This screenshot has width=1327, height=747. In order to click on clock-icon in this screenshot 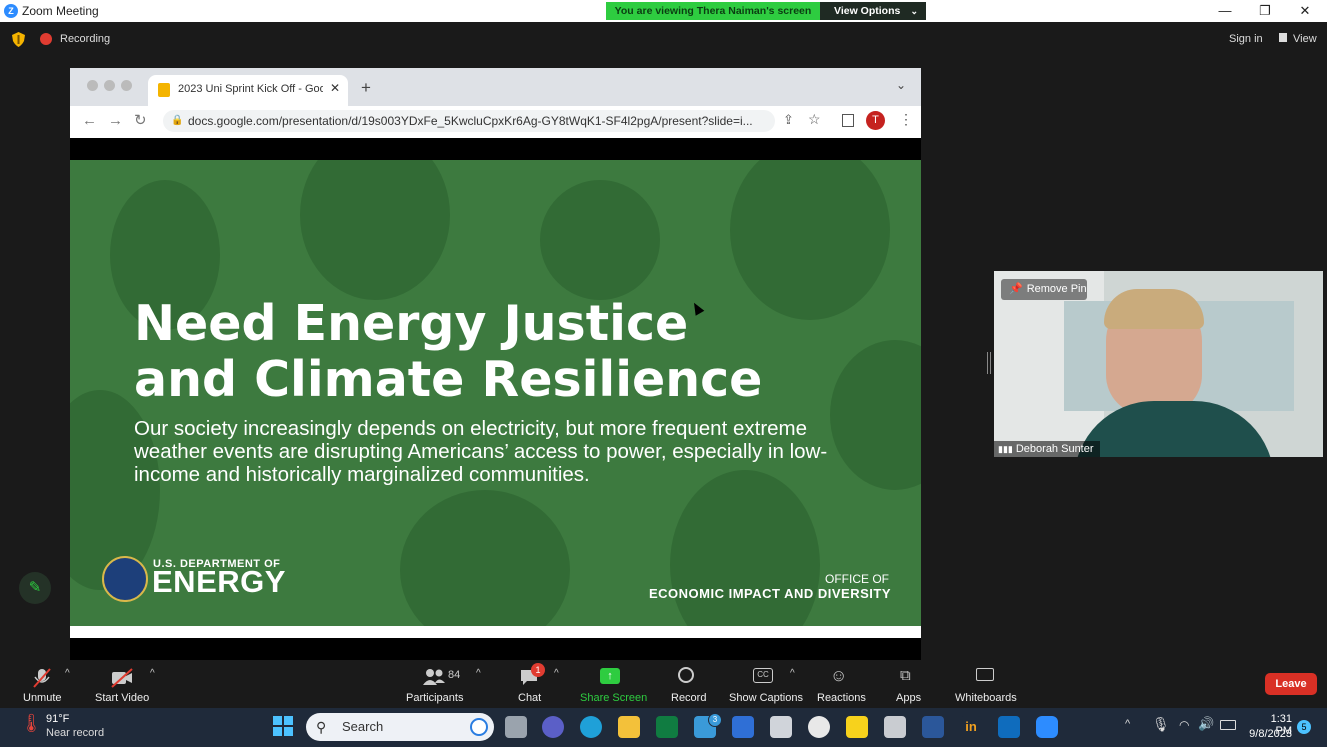, I will do `click(819, 727)`.